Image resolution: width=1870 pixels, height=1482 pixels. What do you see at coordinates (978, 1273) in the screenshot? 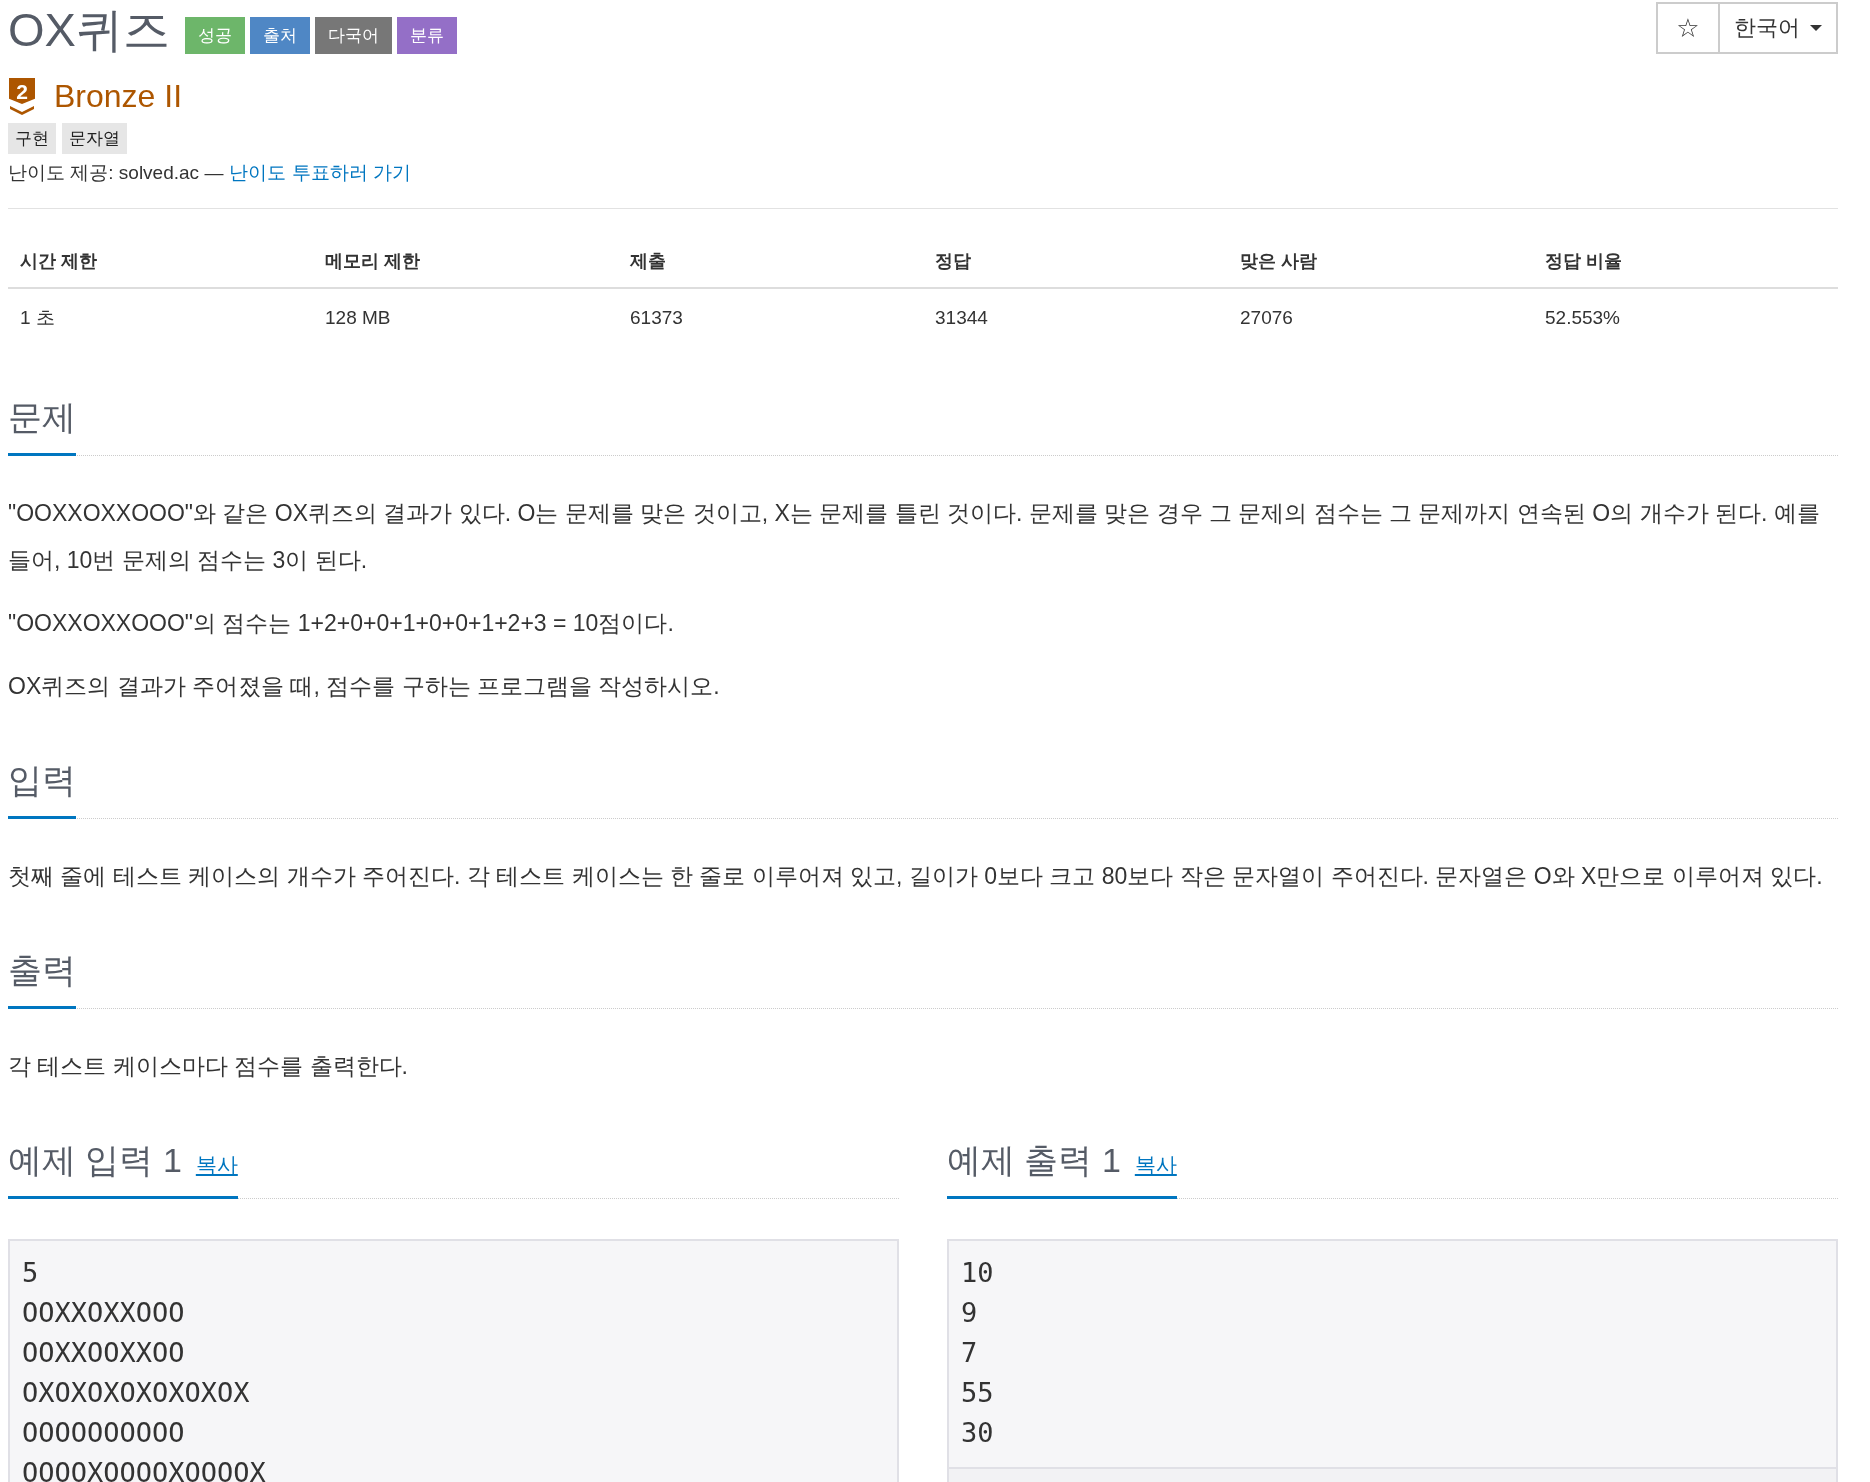
I see `code-line: 10` at bounding box center [978, 1273].